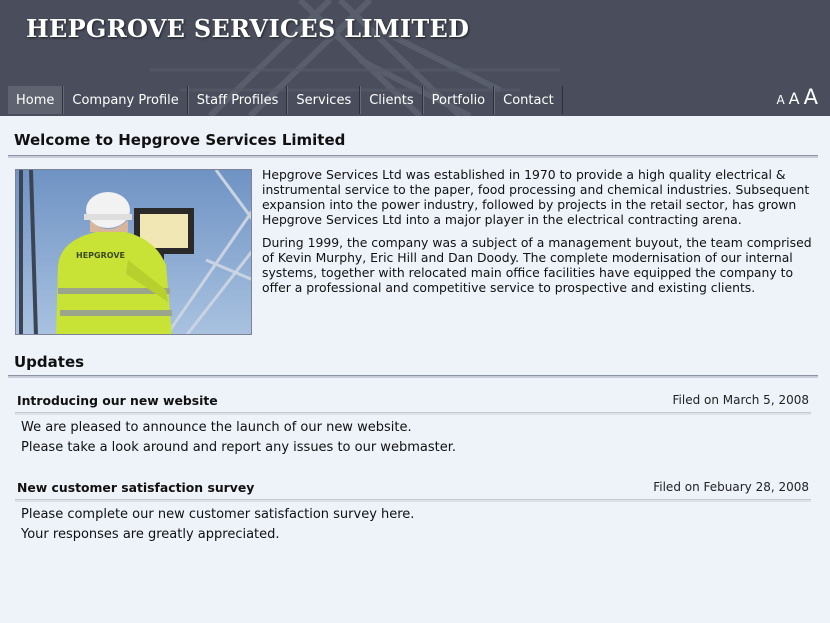 Image resolution: width=830 pixels, height=623 pixels. I want to click on updates-heading: Updates, so click(49, 362).